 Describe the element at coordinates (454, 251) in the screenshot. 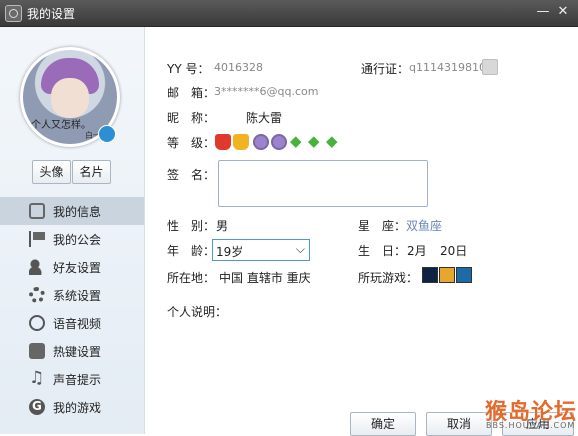

I see `birthday-day: 20日` at that location.